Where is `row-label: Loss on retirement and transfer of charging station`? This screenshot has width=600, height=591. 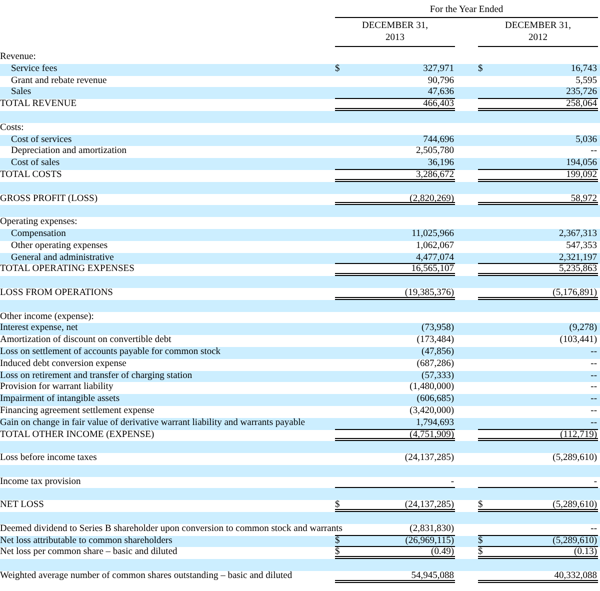 row-label: Loss on retirement and transfer of charging station is located at coordinates (96, 375).